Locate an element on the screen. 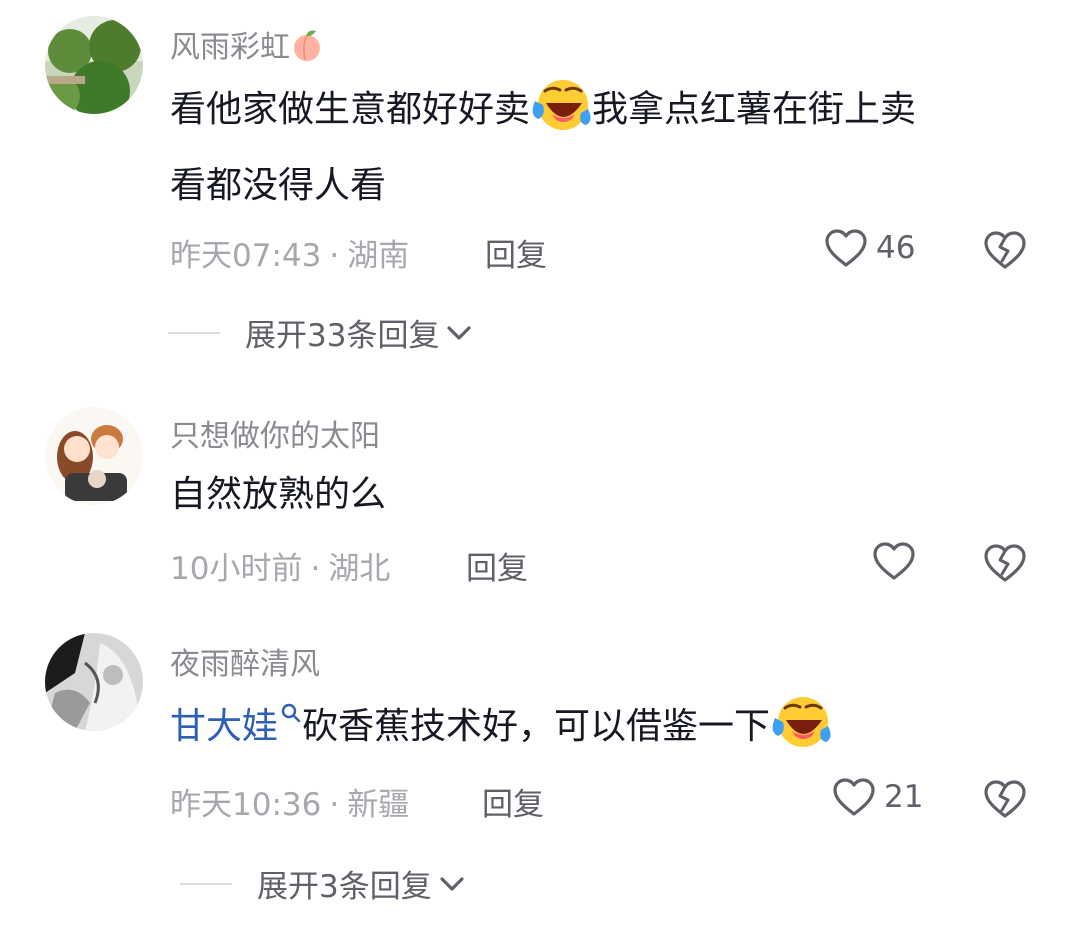 Image resolution: width=1080 pixels, height=946 pixels. expand-replies-button: 展开3条回复 is located at coordinates (323, 883).